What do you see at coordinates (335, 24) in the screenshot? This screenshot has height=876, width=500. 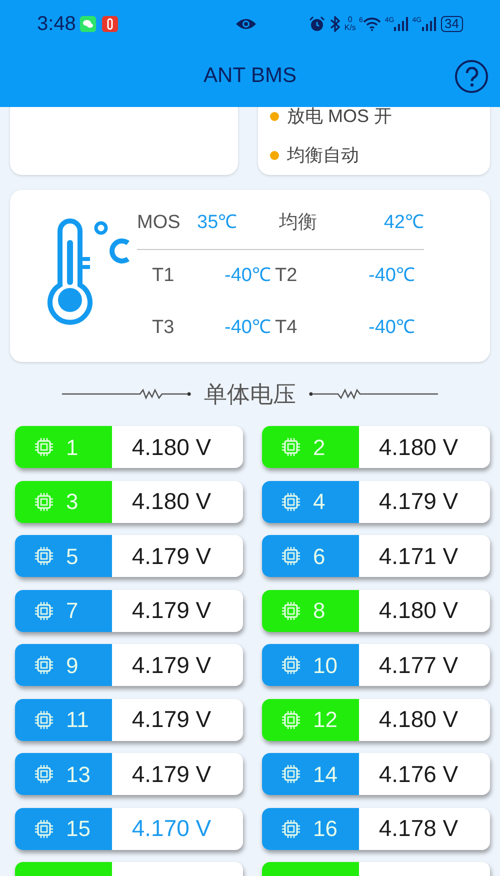 I see `bluetooth-icon` at bounding box center [335, 24].